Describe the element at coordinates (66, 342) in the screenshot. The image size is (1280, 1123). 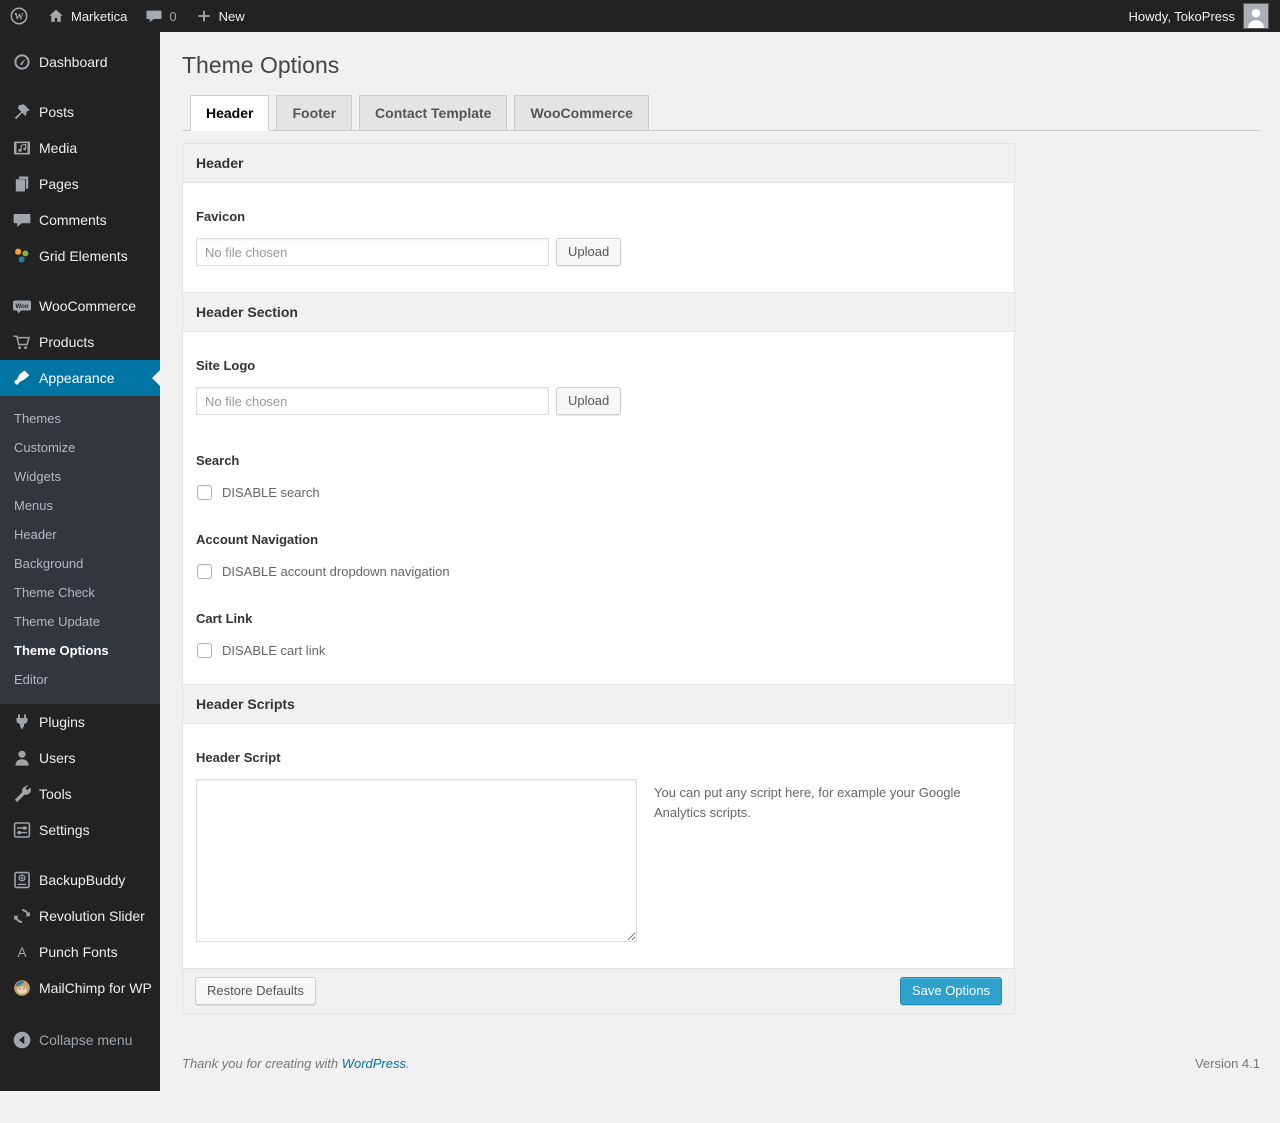
I see `sidebar-item-label: Products` at that location.